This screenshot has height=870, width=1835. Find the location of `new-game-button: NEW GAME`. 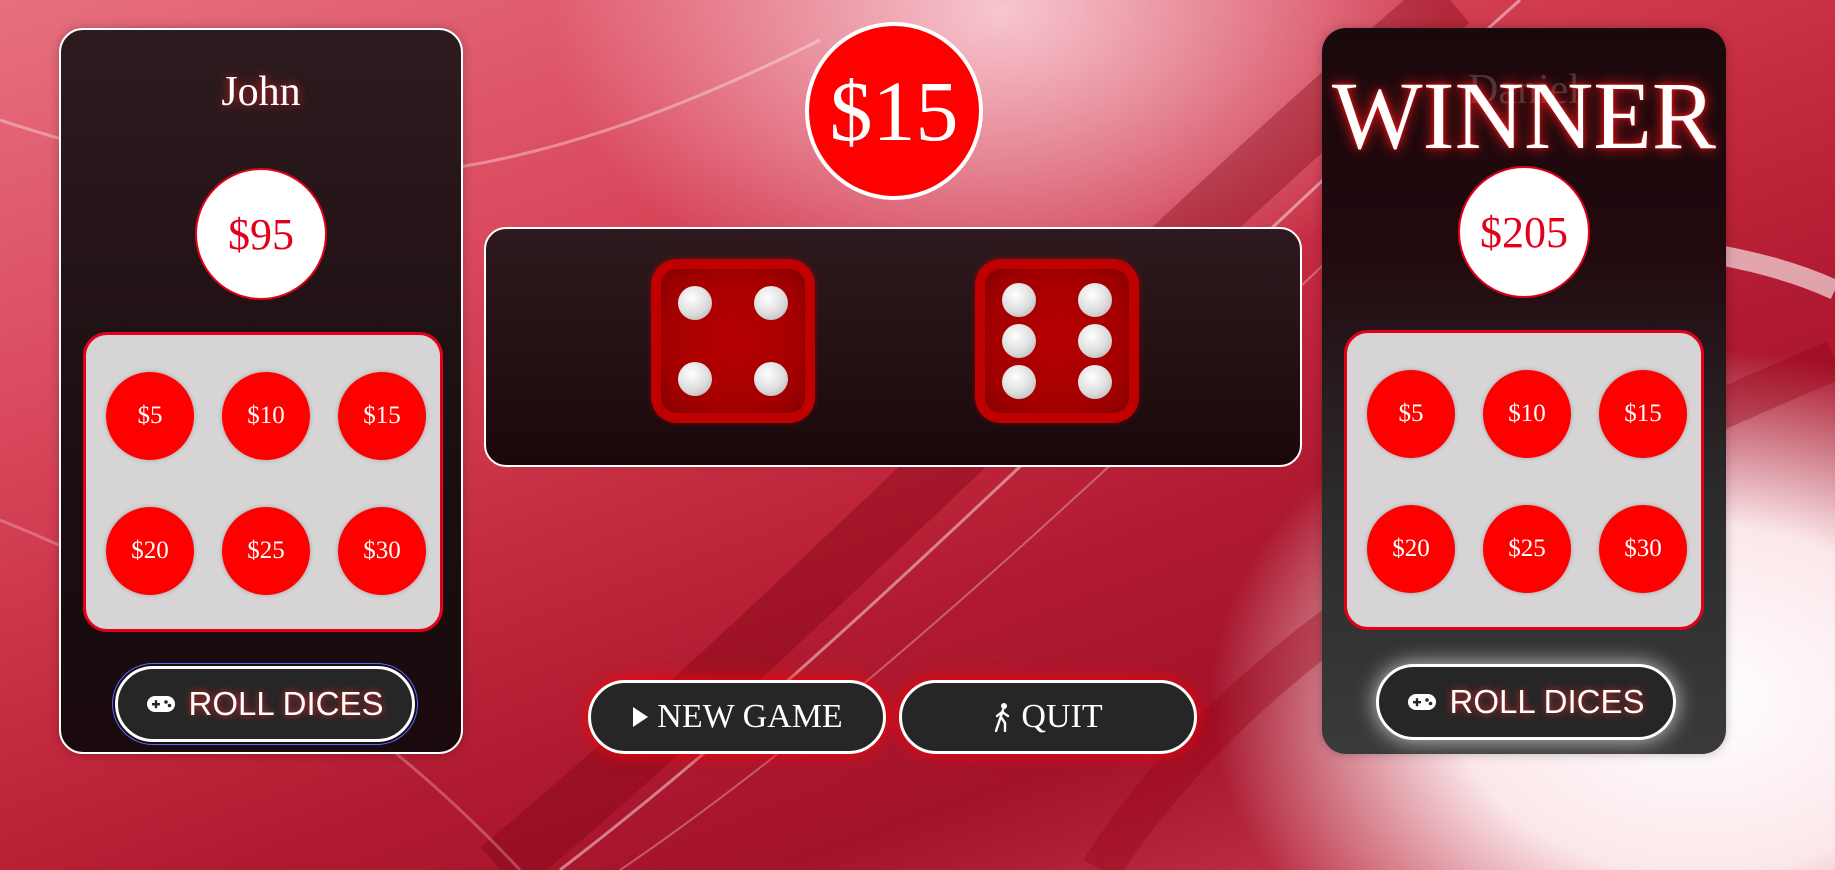

new-game-button: NEW GAME is located at coordinates (737, 717).